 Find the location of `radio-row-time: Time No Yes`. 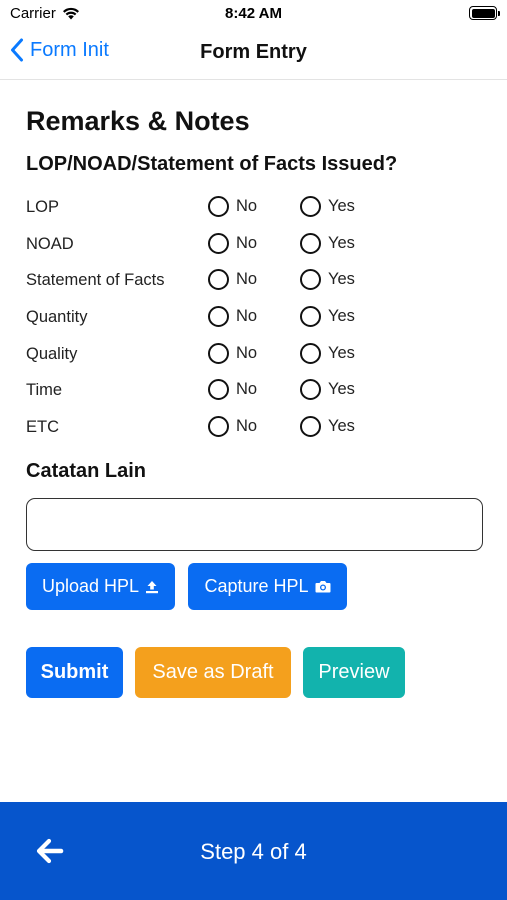

radio-row-time: Time No Yes is located at coordinates (256, 390).